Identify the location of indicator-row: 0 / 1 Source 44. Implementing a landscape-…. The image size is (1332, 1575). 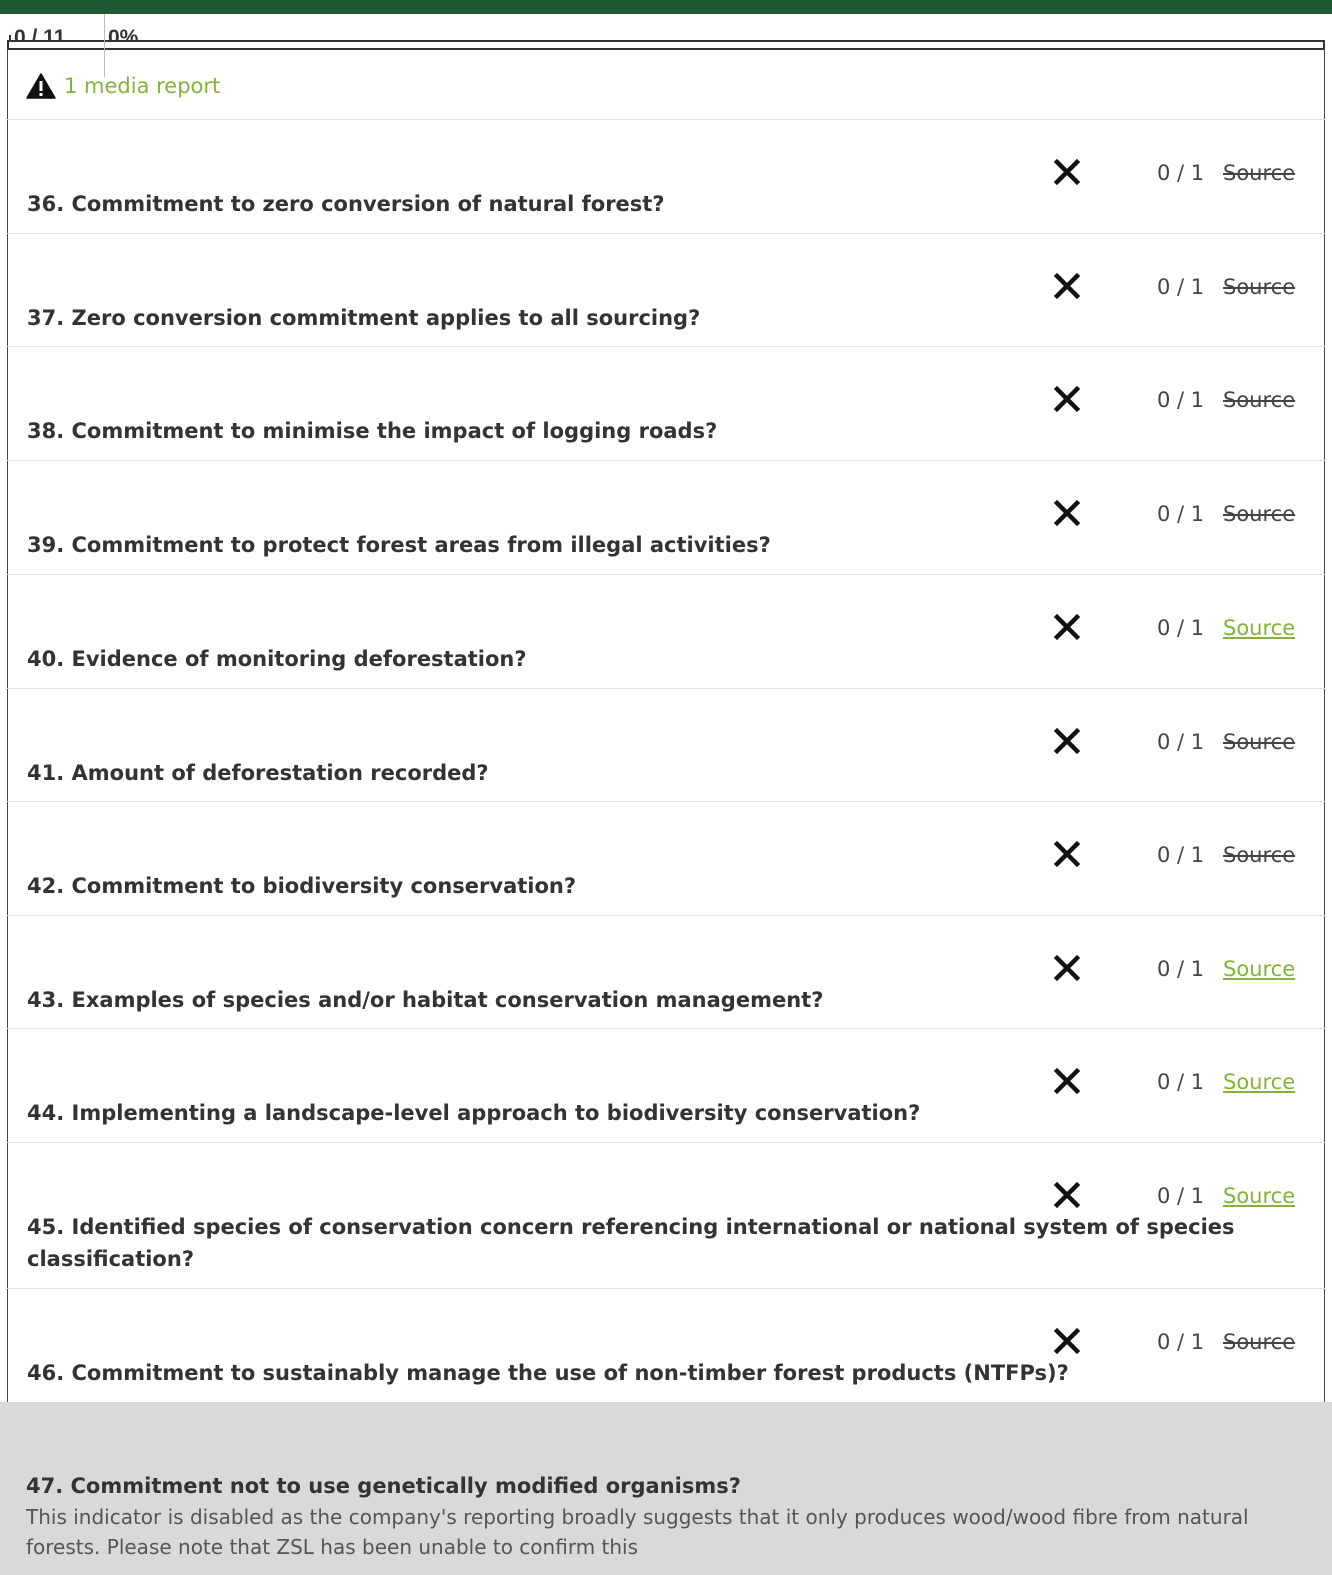
(666, 1085).